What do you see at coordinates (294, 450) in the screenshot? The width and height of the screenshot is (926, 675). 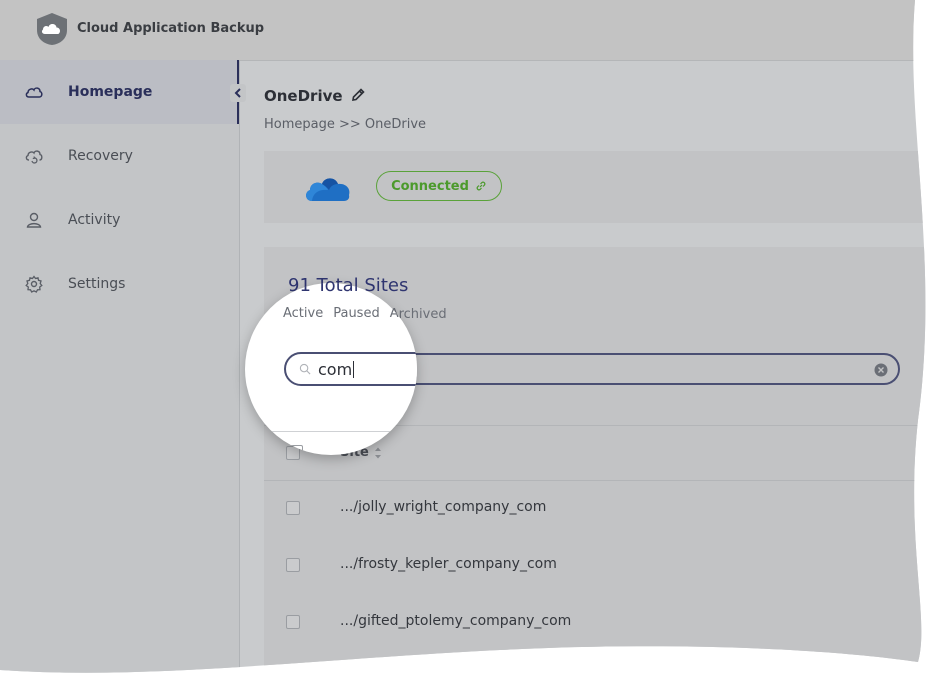 I see `magnified-checkbox` at bounding box center [294, 450].